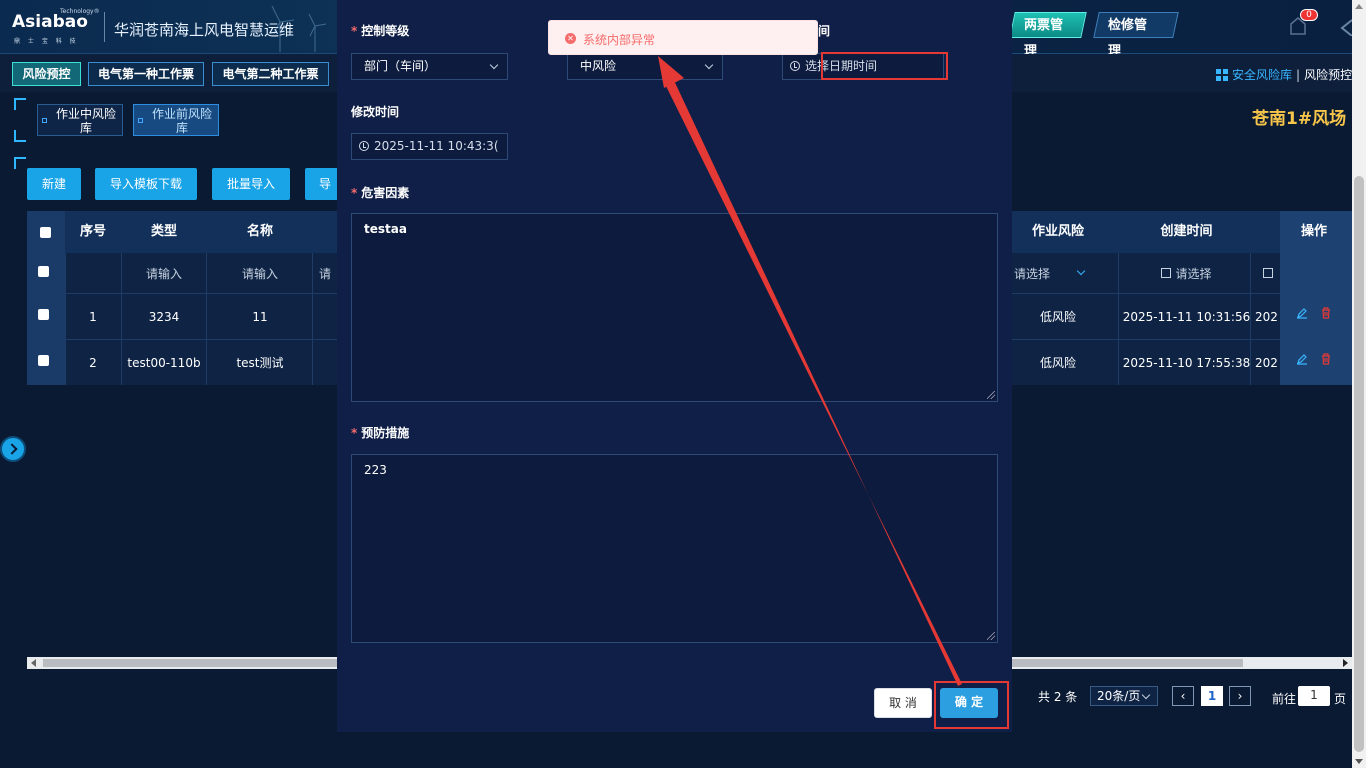 The width and height of the screenshot is (1366, 768). What do you see at coordinates (104, 27) in the screenshot?
I see `logo-divider` at bounding box center [104, 27].